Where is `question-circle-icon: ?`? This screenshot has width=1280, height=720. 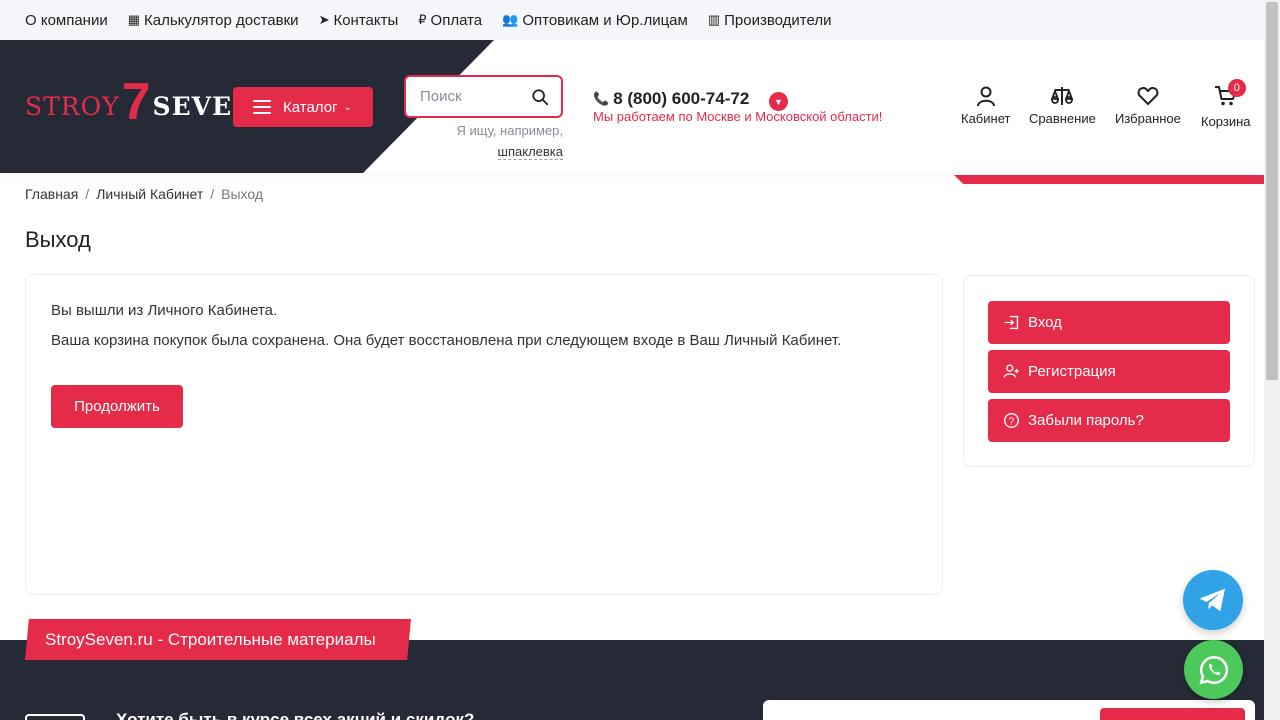 question-circle-icon: ? is located at coordinates (1011, 420).